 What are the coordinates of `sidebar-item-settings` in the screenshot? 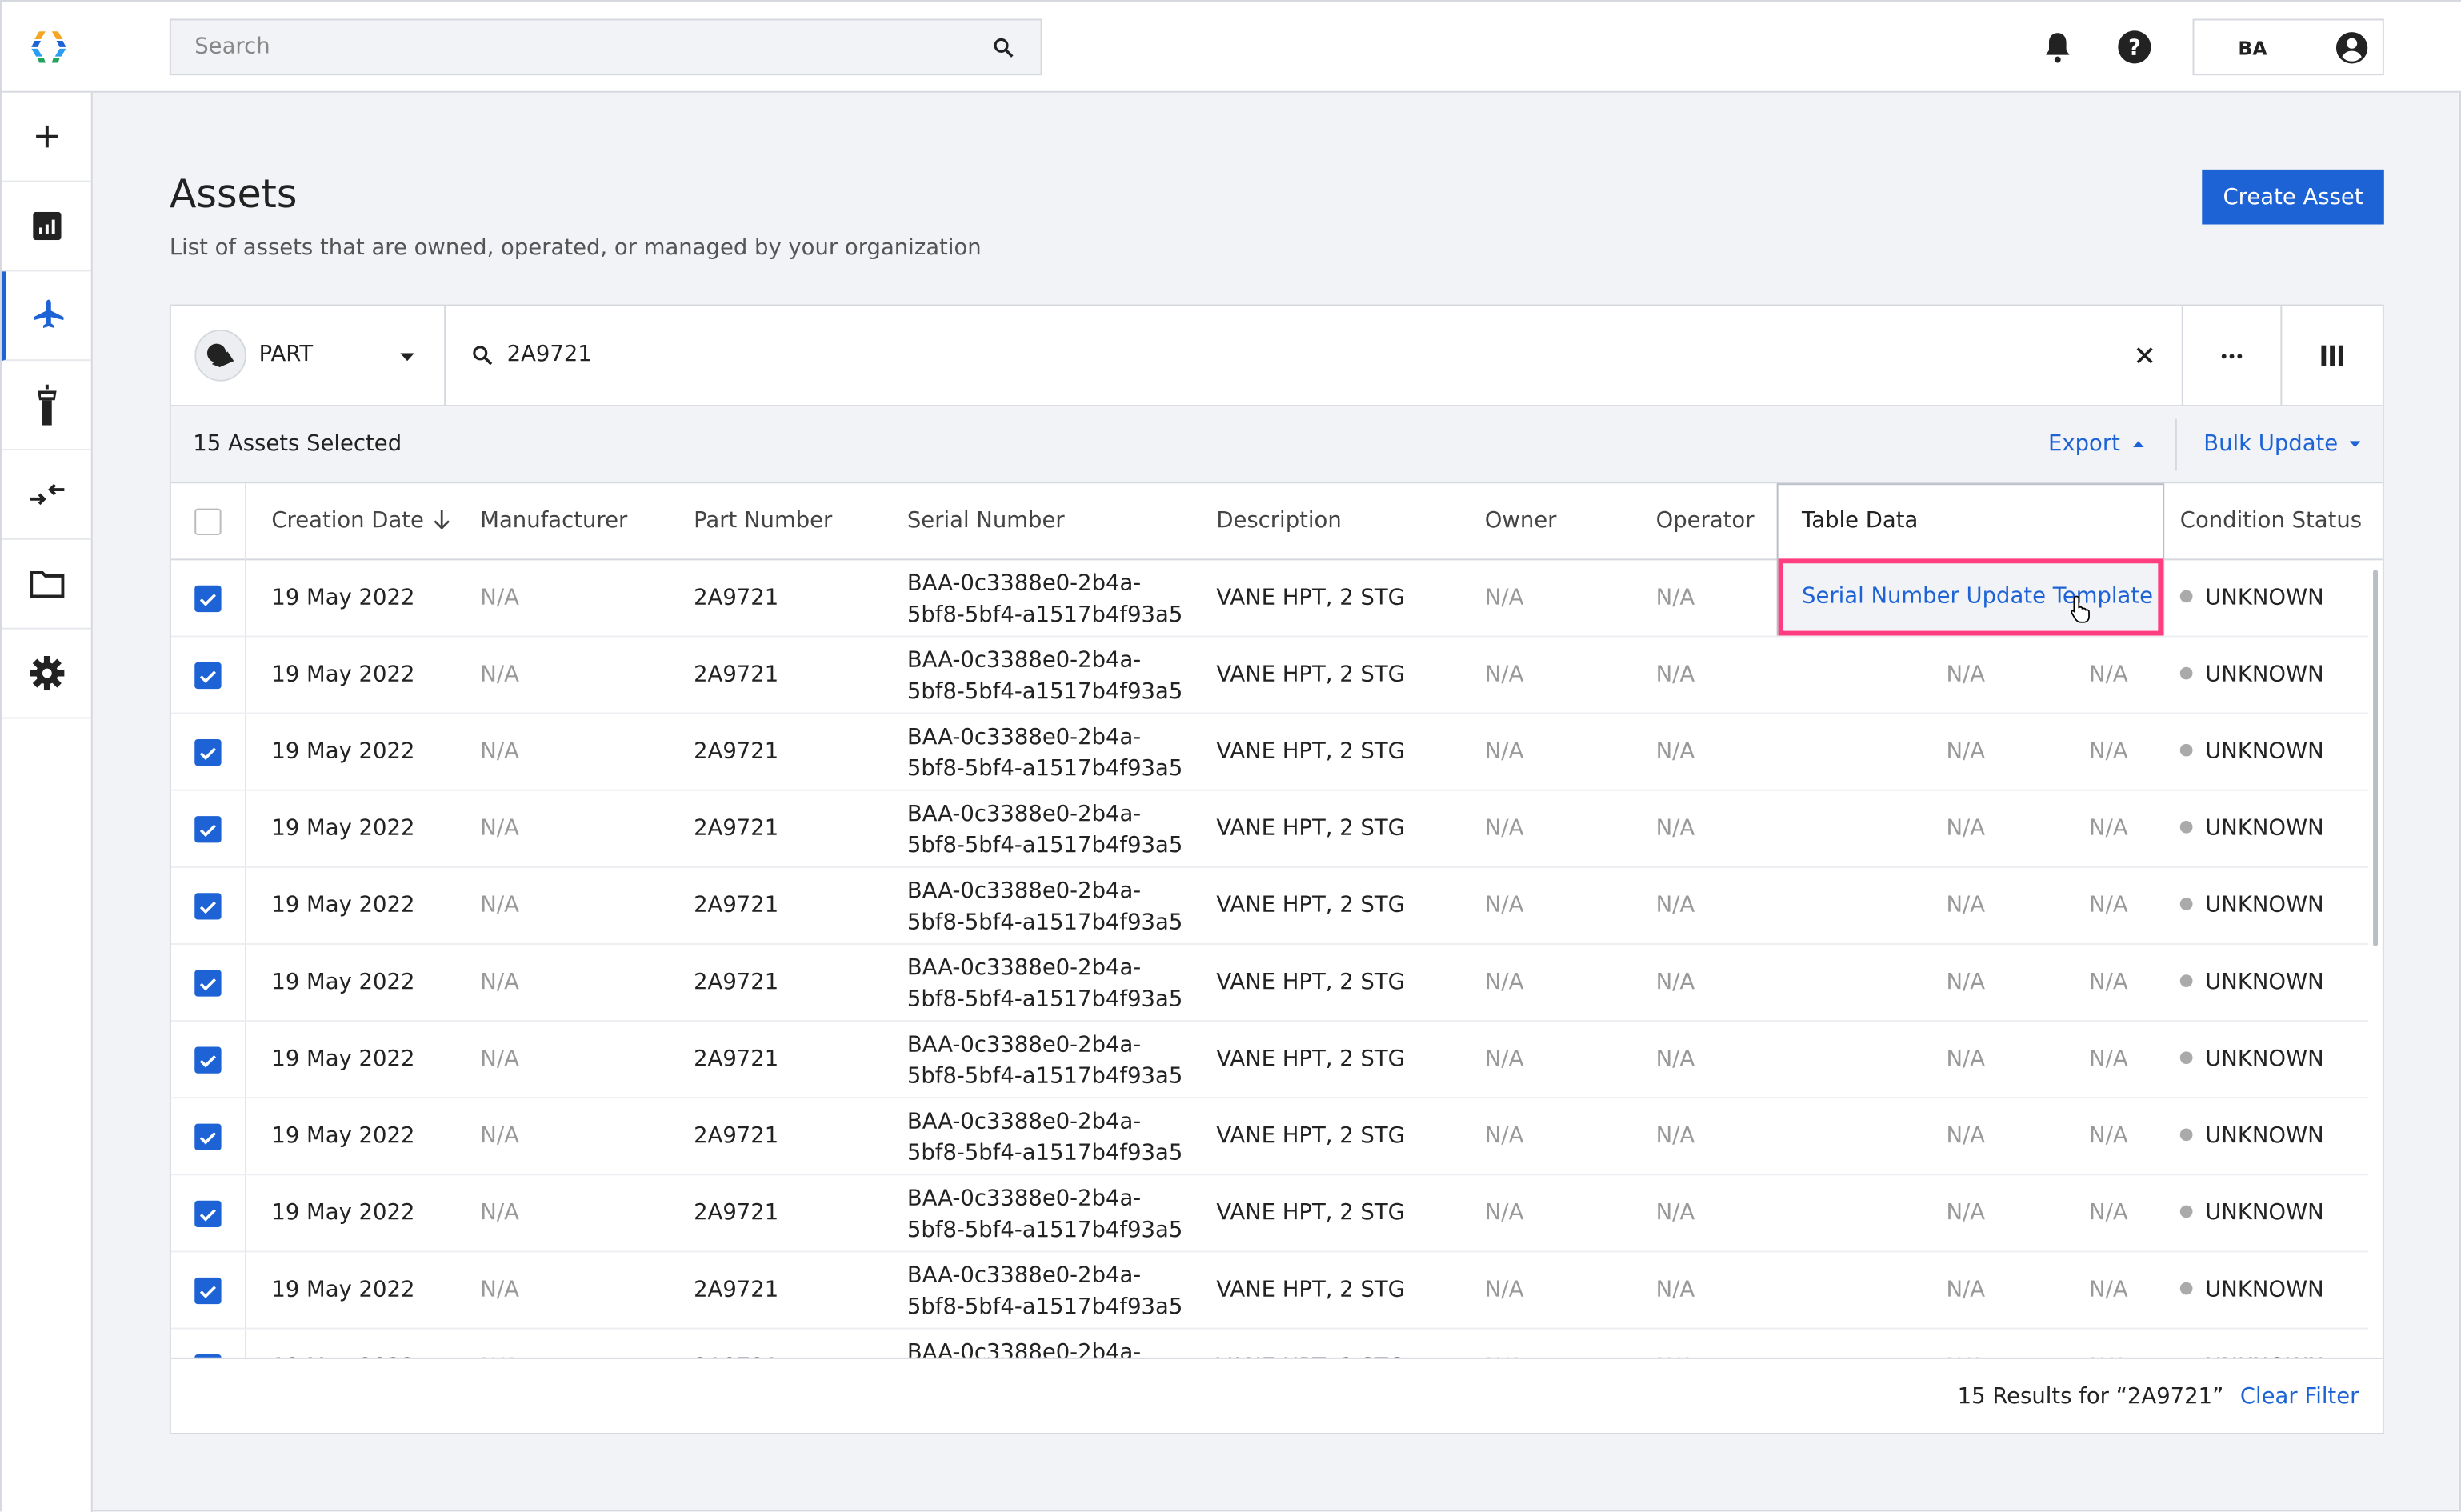 It's located at (46, 674).